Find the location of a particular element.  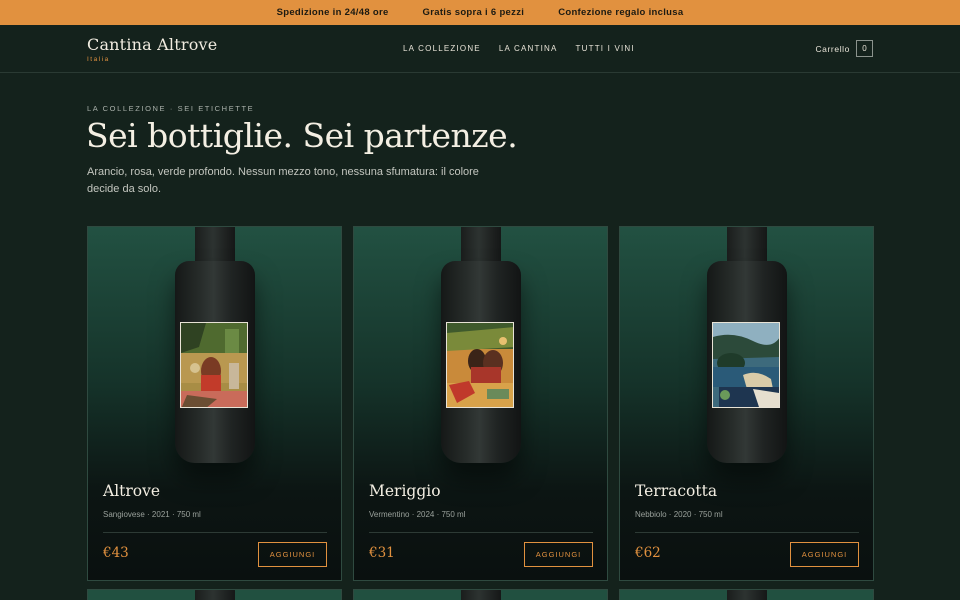

page-title: Sei bottiglie. Sei partenze. is located at coordinates (302, 135).